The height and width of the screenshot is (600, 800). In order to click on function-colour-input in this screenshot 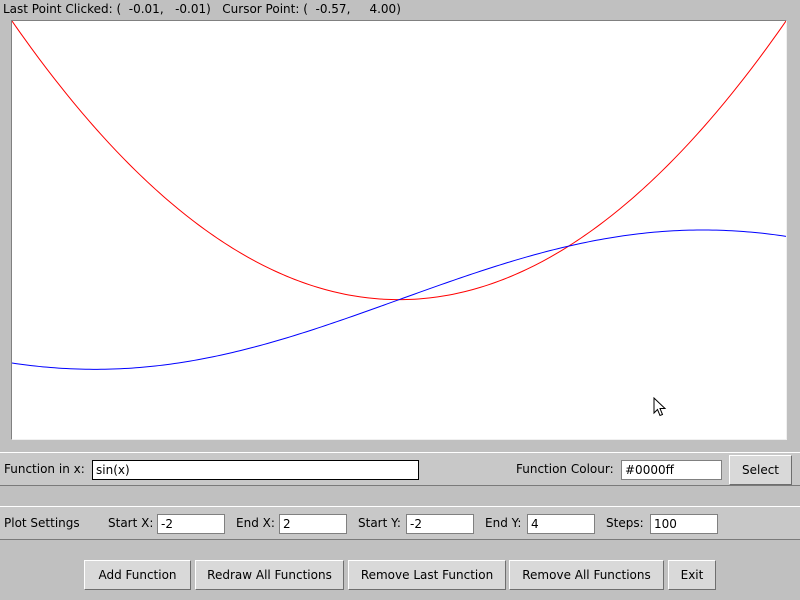, I will do `click(671, 470)`.